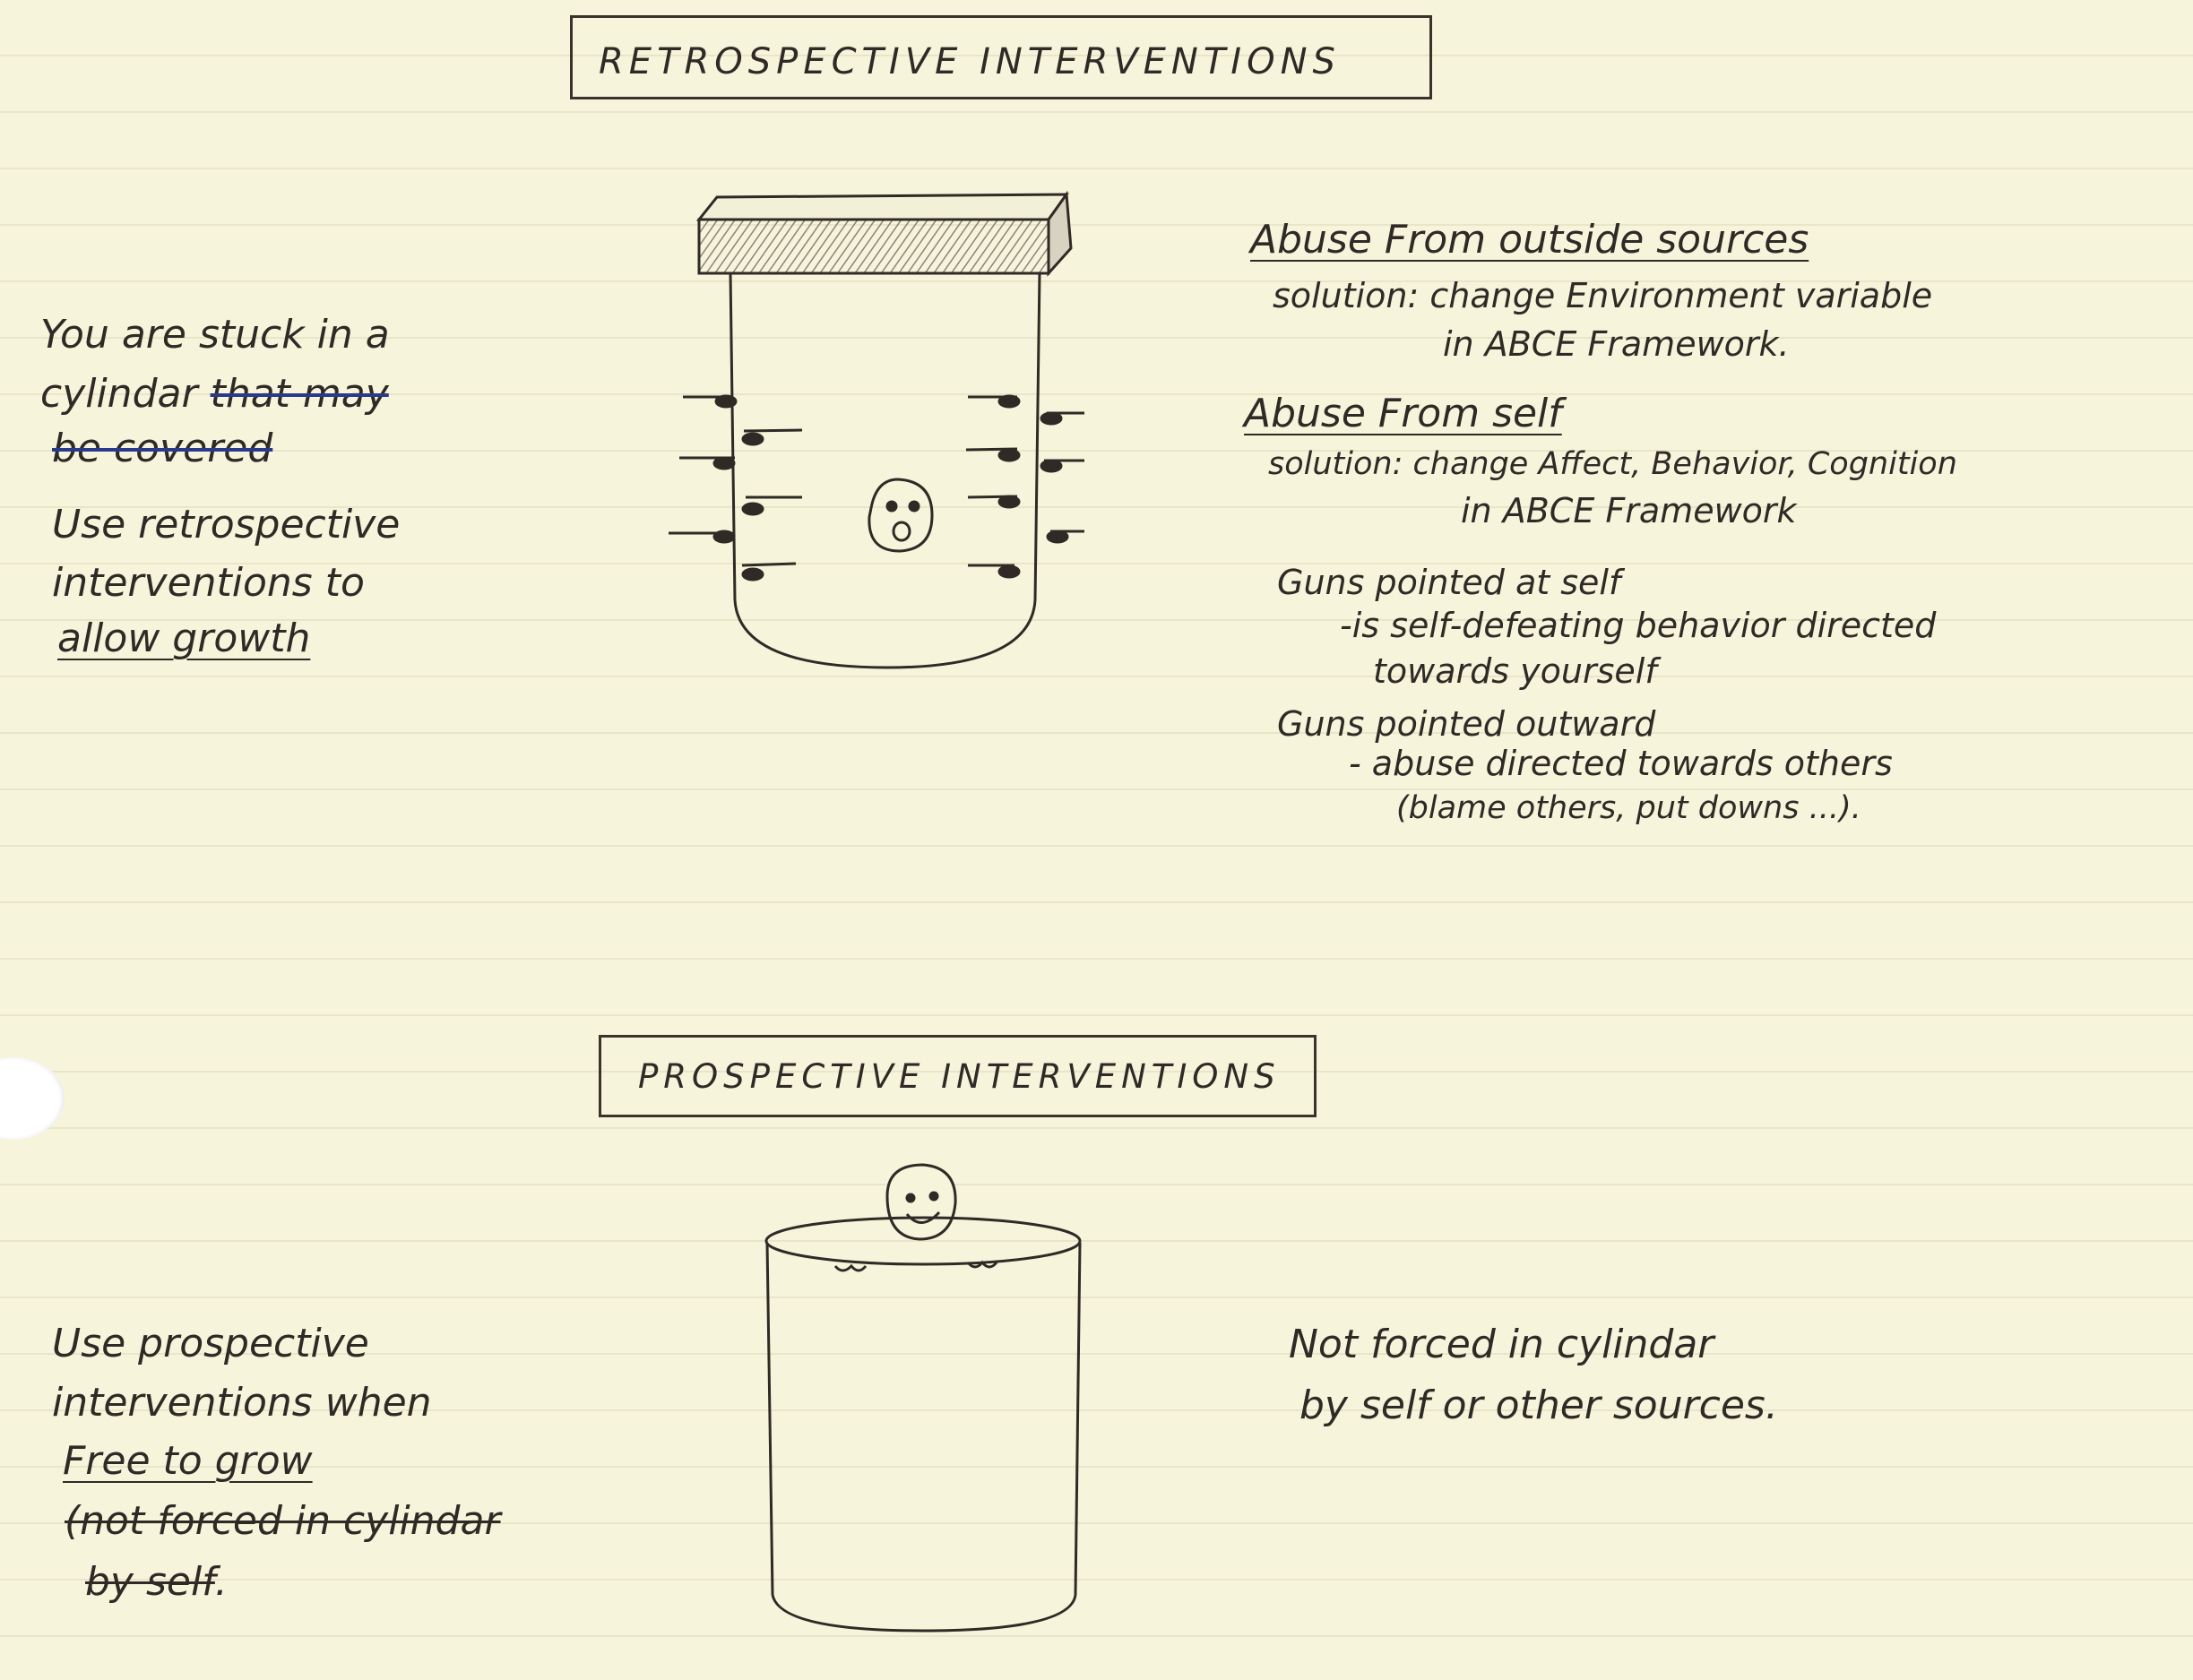  I want to click on note-line: Not forced in cylindar, so click(1501, 1344).